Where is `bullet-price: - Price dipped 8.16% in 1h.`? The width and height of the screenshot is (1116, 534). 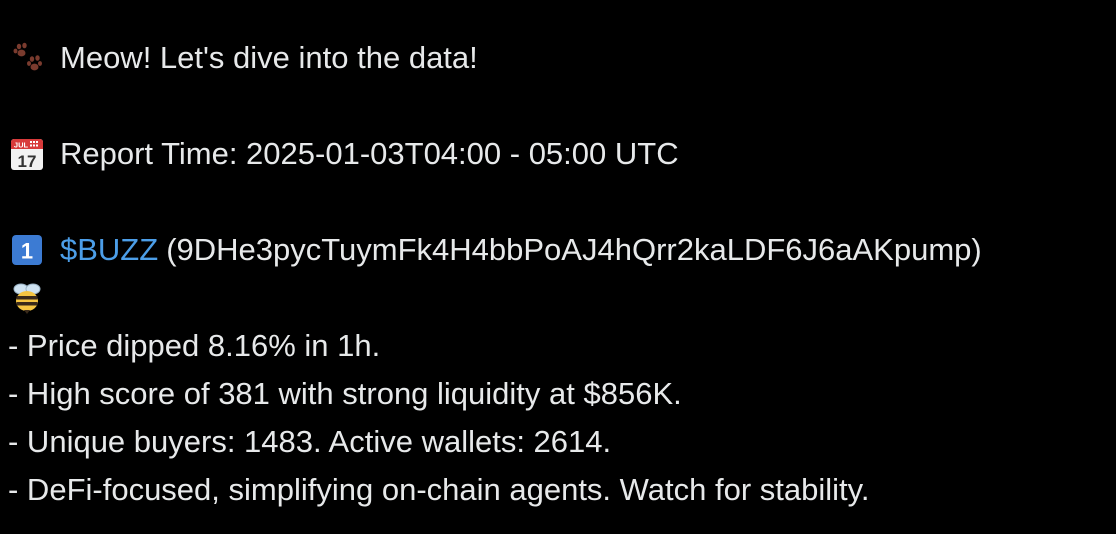 bullet-price: - Price dipped 8.16% in 1h. is located at coordinates (194, 345).